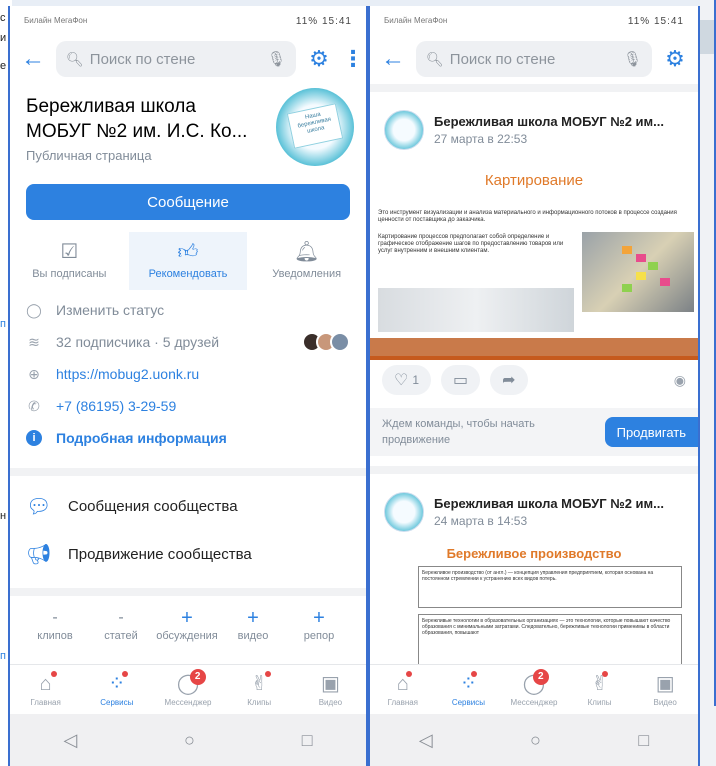  What do you see at coordinates (116, 406) in the screenshot?
I see `phone-link: +7 (86195) 3-29-59` at bounding box center [116, 406].